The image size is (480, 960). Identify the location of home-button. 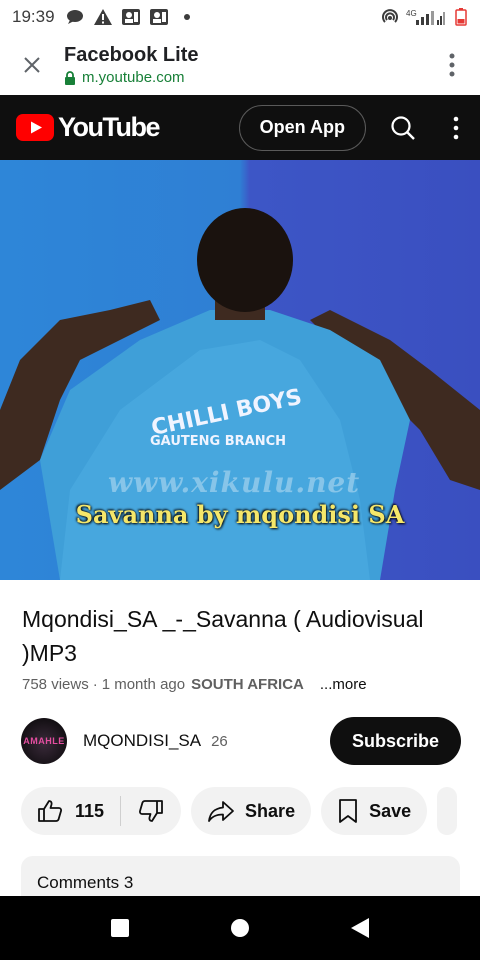
(240, 928).